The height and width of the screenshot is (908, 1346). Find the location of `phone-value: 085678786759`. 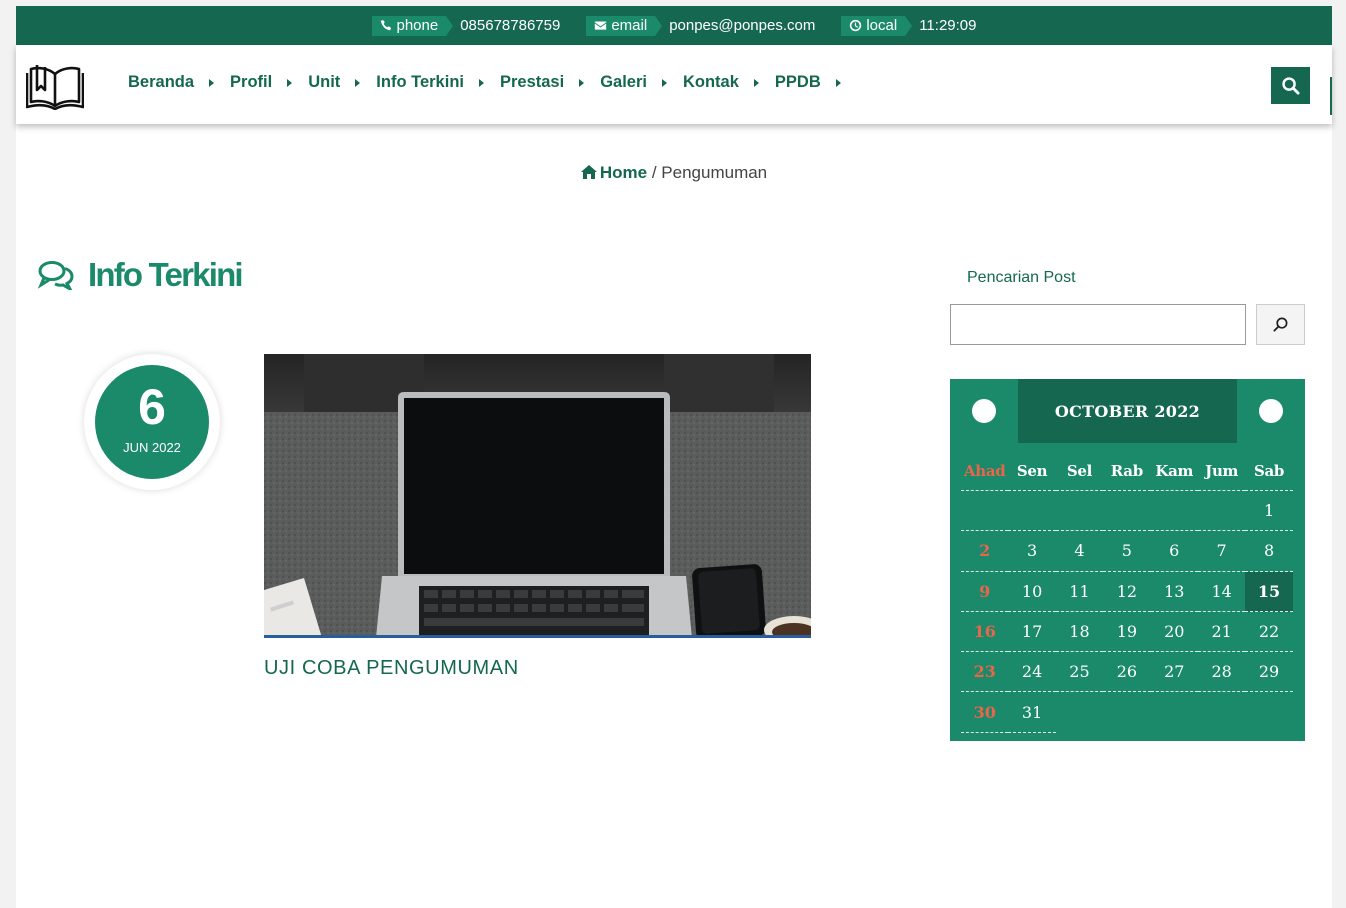

phone-value: 085678786759 is located at coordinates (510, 25).